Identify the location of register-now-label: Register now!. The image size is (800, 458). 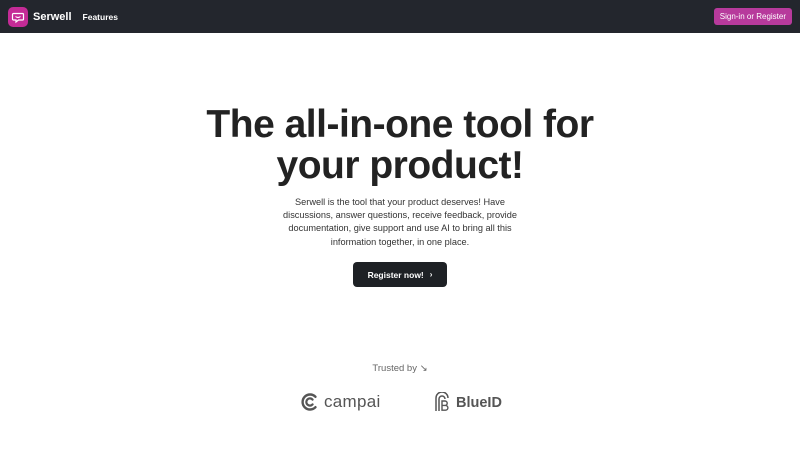
(395, 274).